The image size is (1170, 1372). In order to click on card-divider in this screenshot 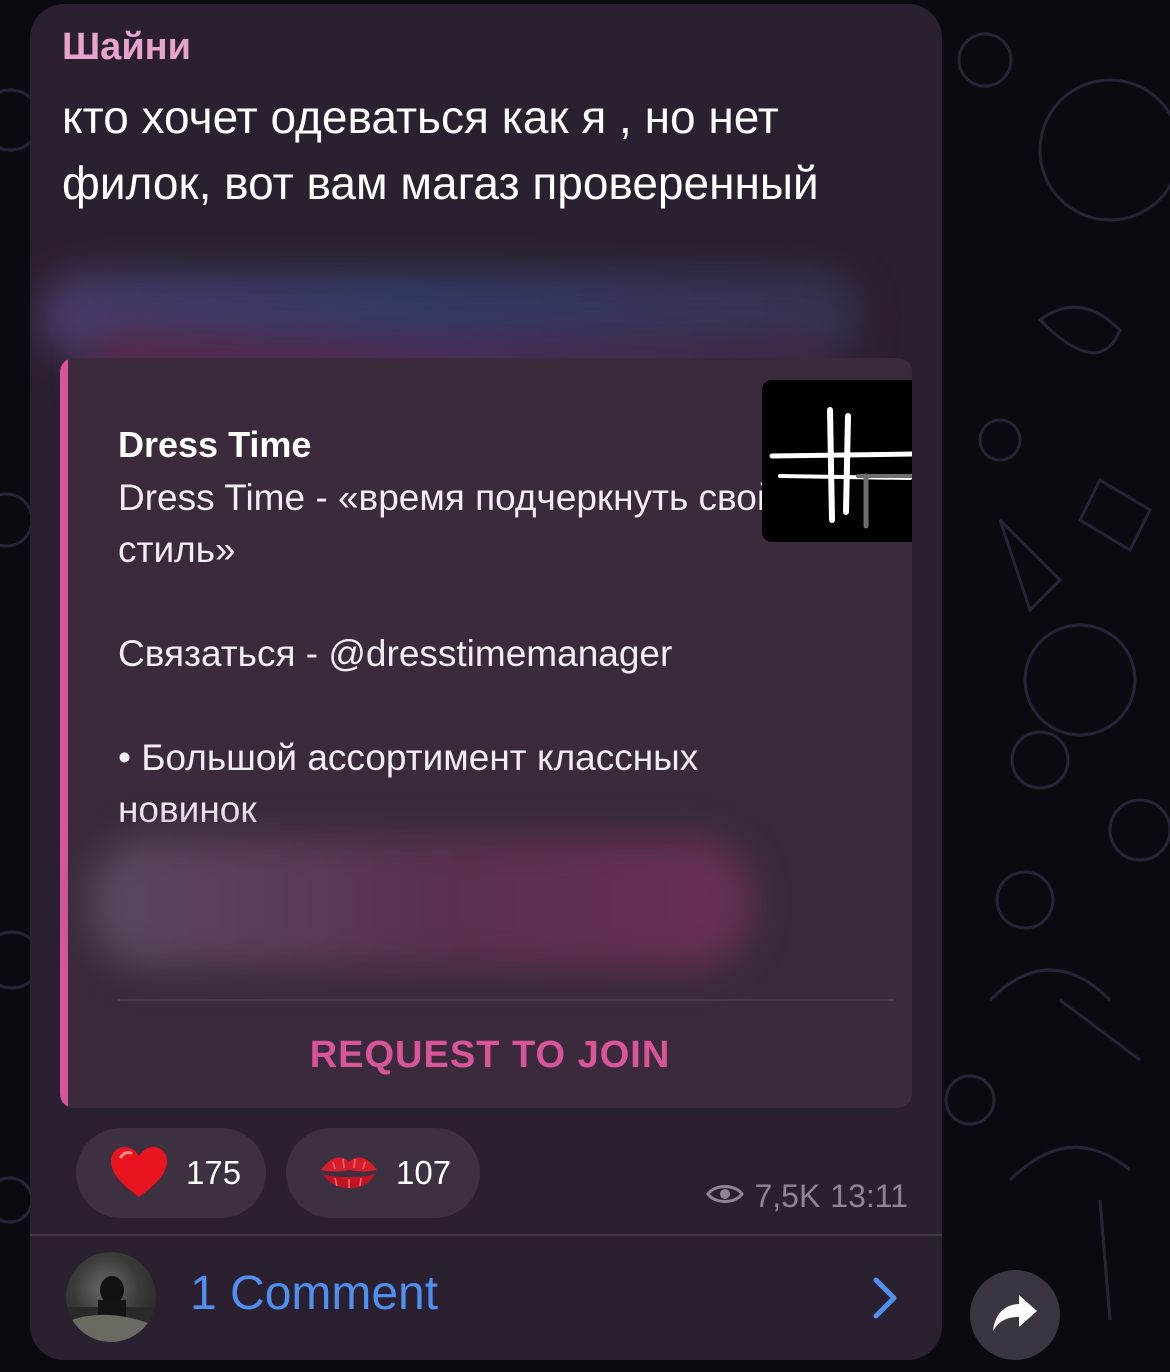, I will do `click(506, 1000)`.